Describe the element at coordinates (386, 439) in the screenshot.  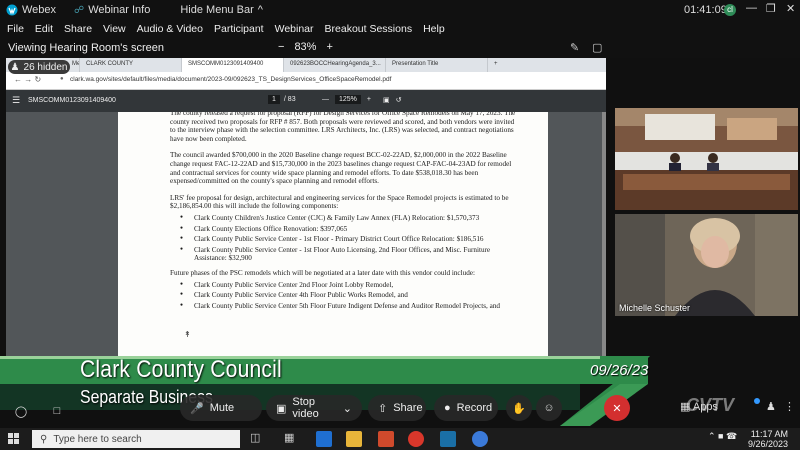
I see `office-icon` at that location.